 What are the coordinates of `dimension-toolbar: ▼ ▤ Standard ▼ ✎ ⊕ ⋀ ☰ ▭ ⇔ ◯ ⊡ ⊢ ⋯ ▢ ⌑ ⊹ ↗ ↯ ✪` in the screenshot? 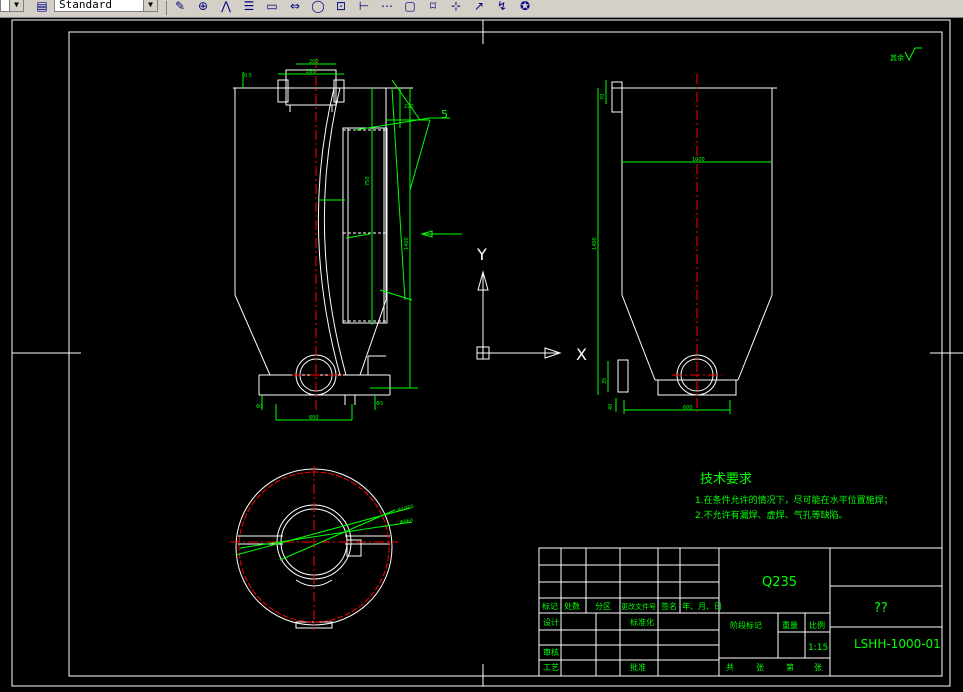 It's located at (481, 9).